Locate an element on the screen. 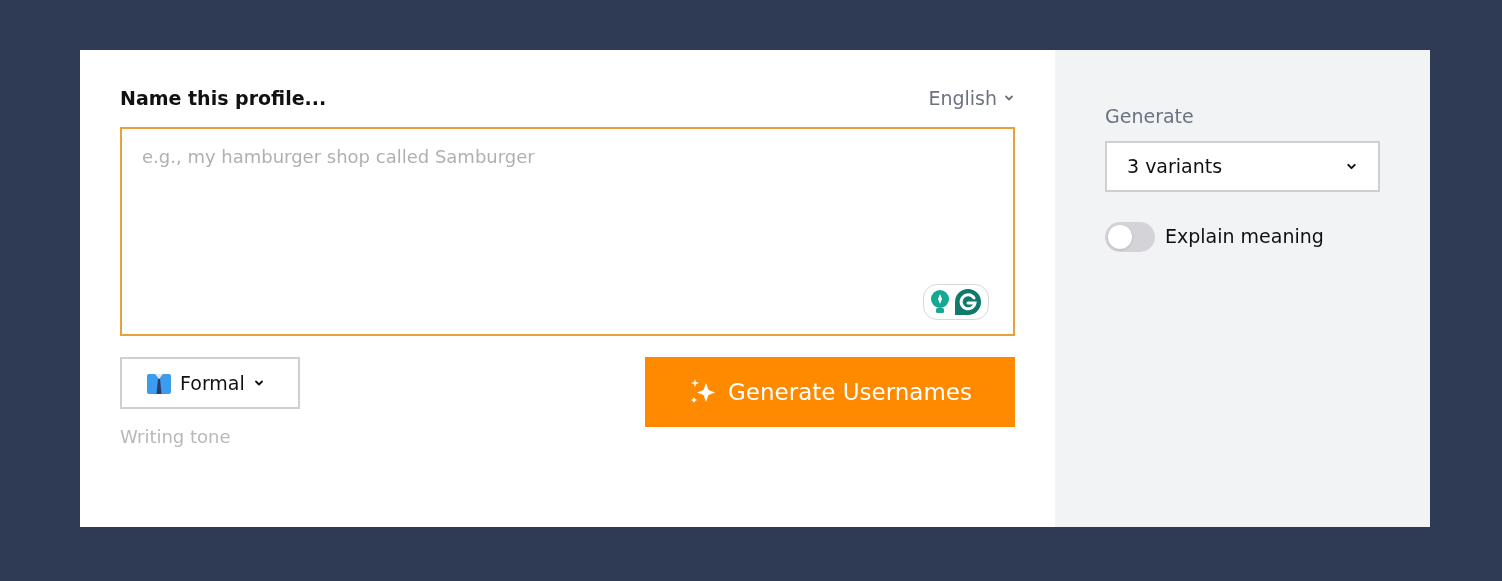 Image resolution: width=1502 pixels, height=581 pixels. explain-label: Explain meaning is located at coordinates (1244, 237).